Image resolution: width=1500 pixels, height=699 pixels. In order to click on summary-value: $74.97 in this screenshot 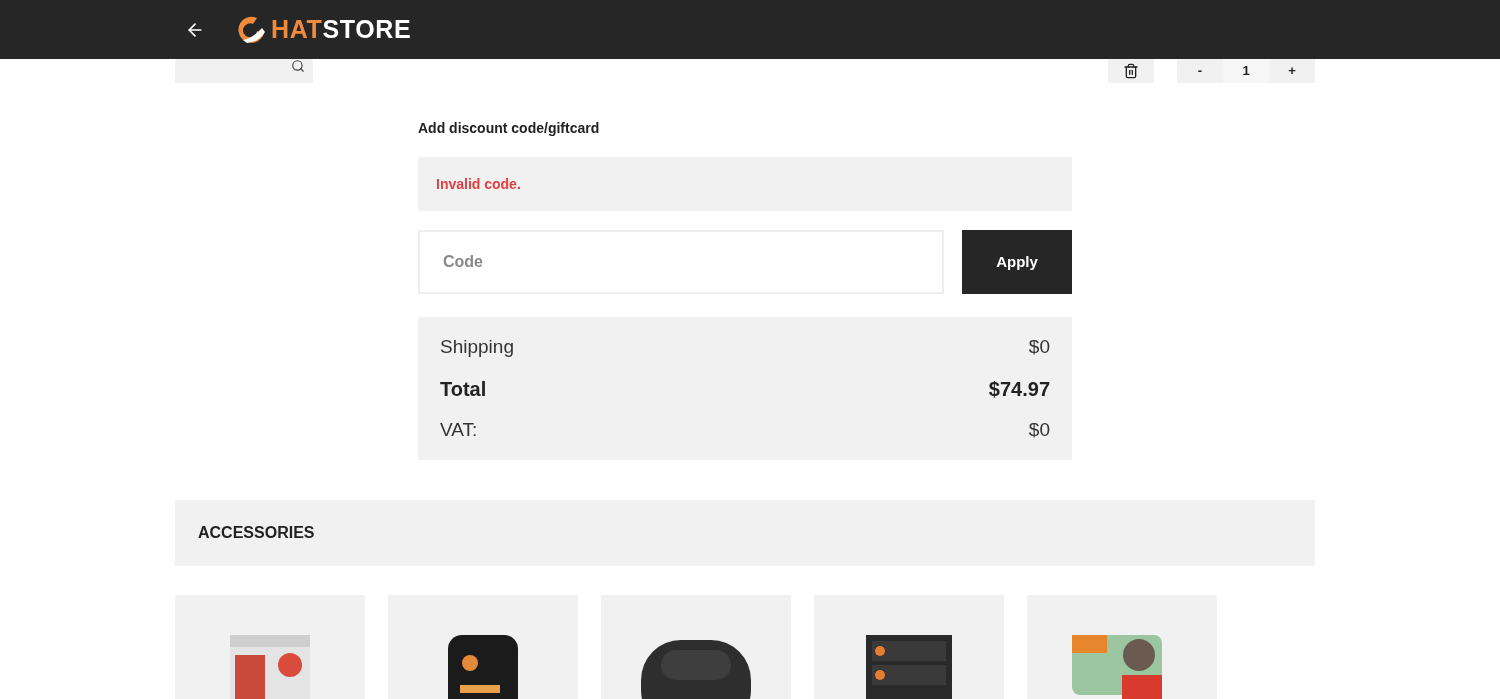, I will do `click(1019, 389)`.